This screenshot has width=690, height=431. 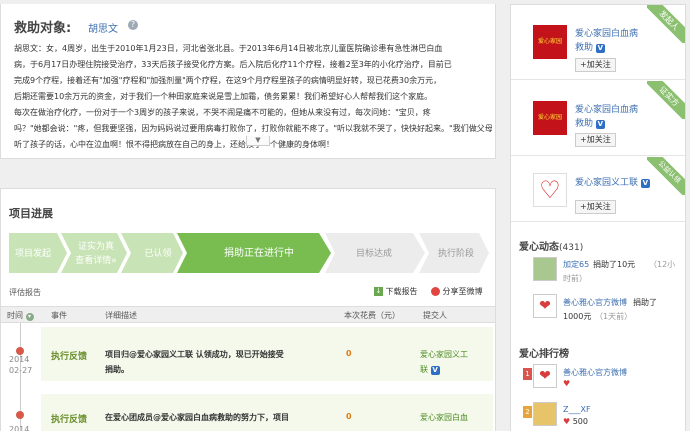 I want to click on download-report-button: ↓ 下载报告, so click(x=396, y=291).